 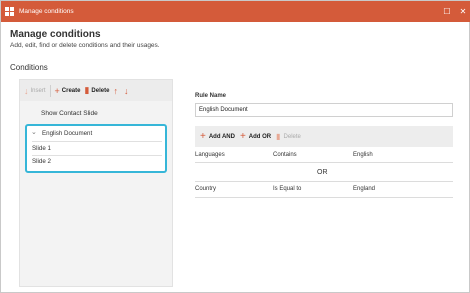 I want to click on add-and-button: + Add AND, so click(x=217, y=136).